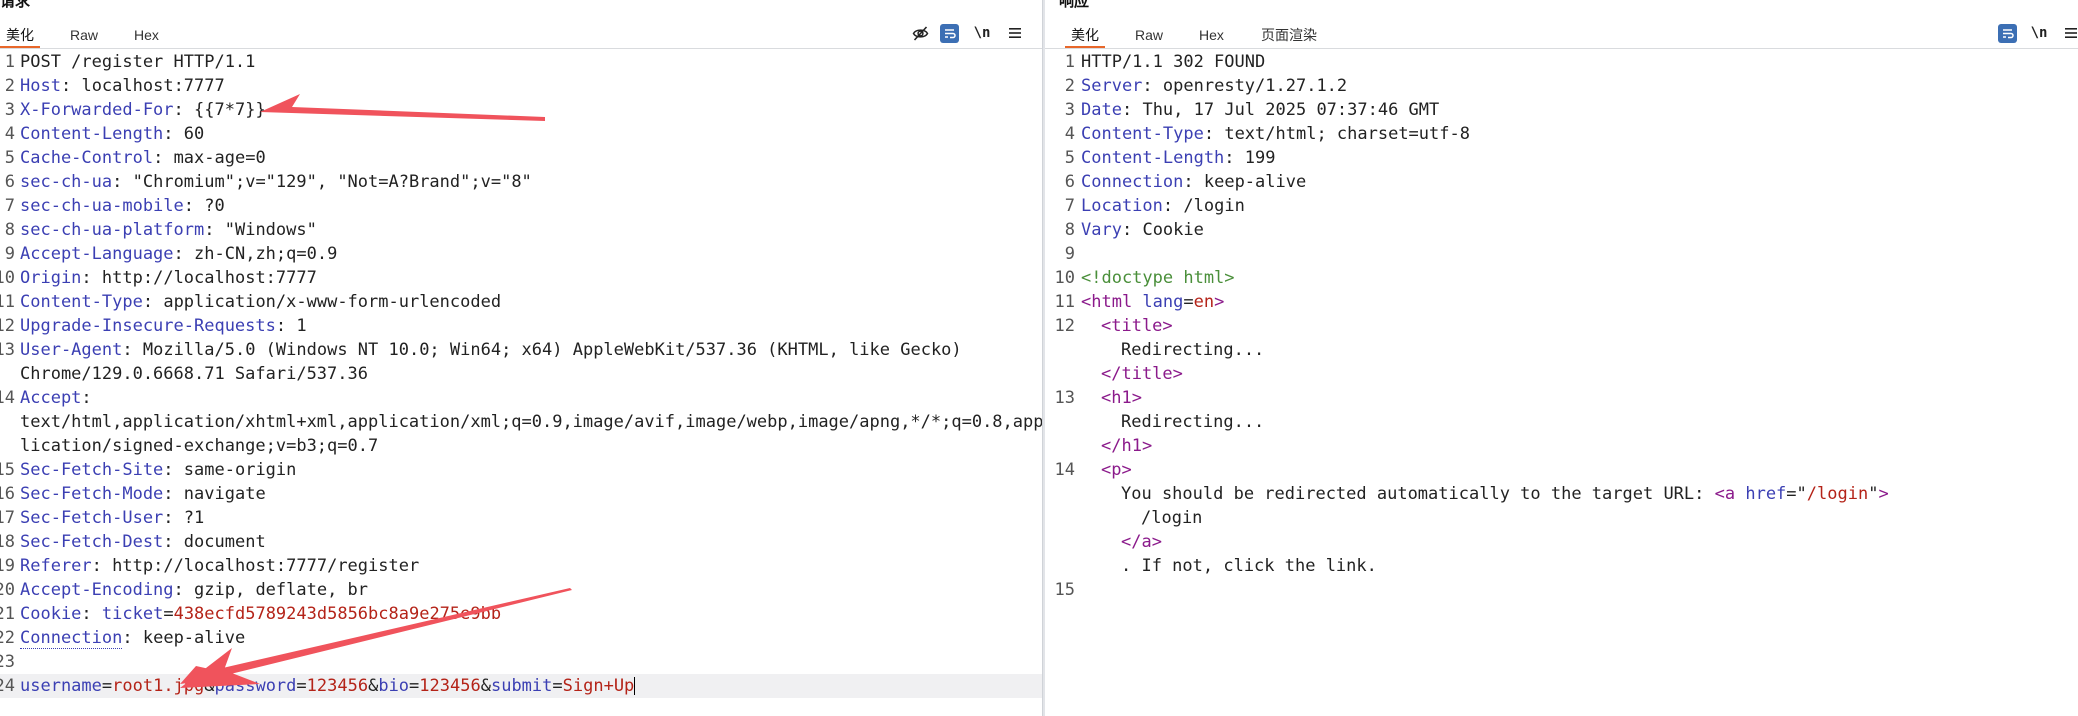 The height and width of the screenshot is (716, 2078). What do you see at coordinates (1101, 110) in the screenshot?
I see `header-name: Date` at bounding box center [1101, 110].